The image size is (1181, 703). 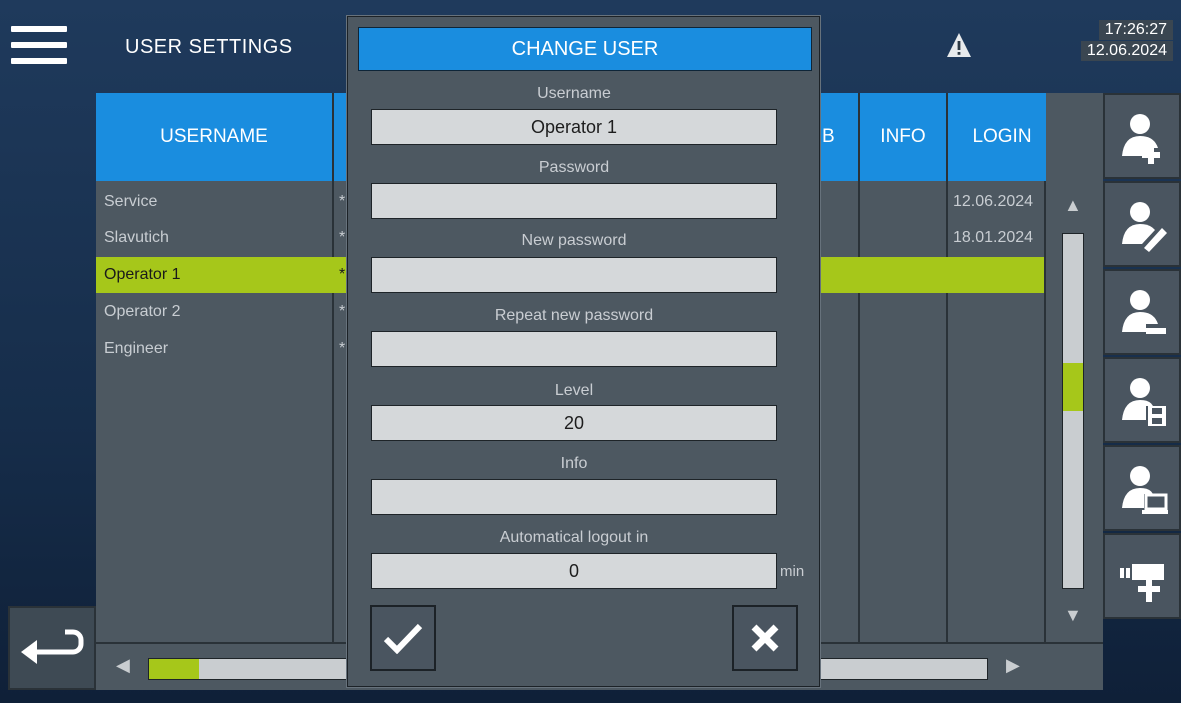 I want to click on new-password-field, so click(x=574, y=275).